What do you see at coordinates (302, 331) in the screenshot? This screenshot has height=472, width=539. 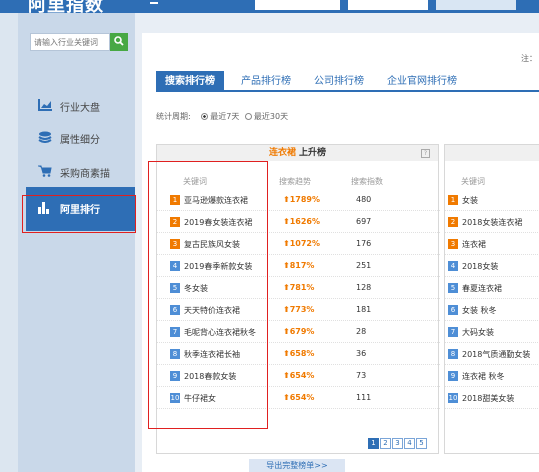 I see `trend-percent: 679%` at bounding box center [302, 331].